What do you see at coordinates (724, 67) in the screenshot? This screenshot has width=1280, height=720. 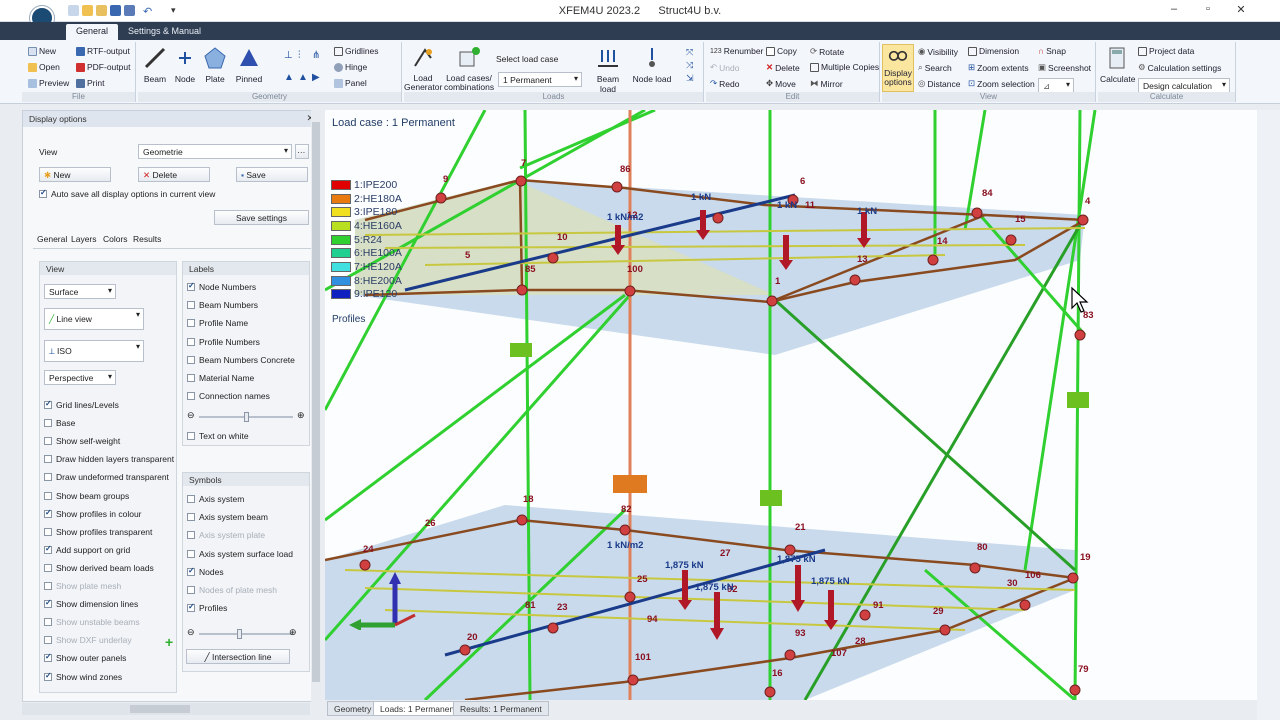 I see `undo-button: ↶ Undo` at bounding box center [724, 67].